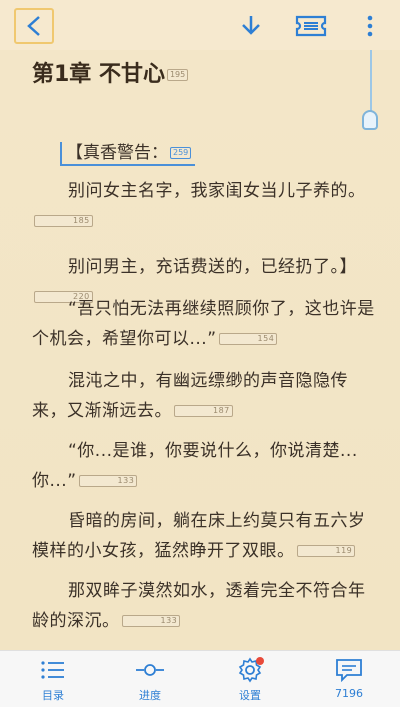 This screenshot has height=707, width=400. What do you see at coordinates (200, 25) in the screenshot?
I see `top-toolbar` at bounding box center [200, 25].